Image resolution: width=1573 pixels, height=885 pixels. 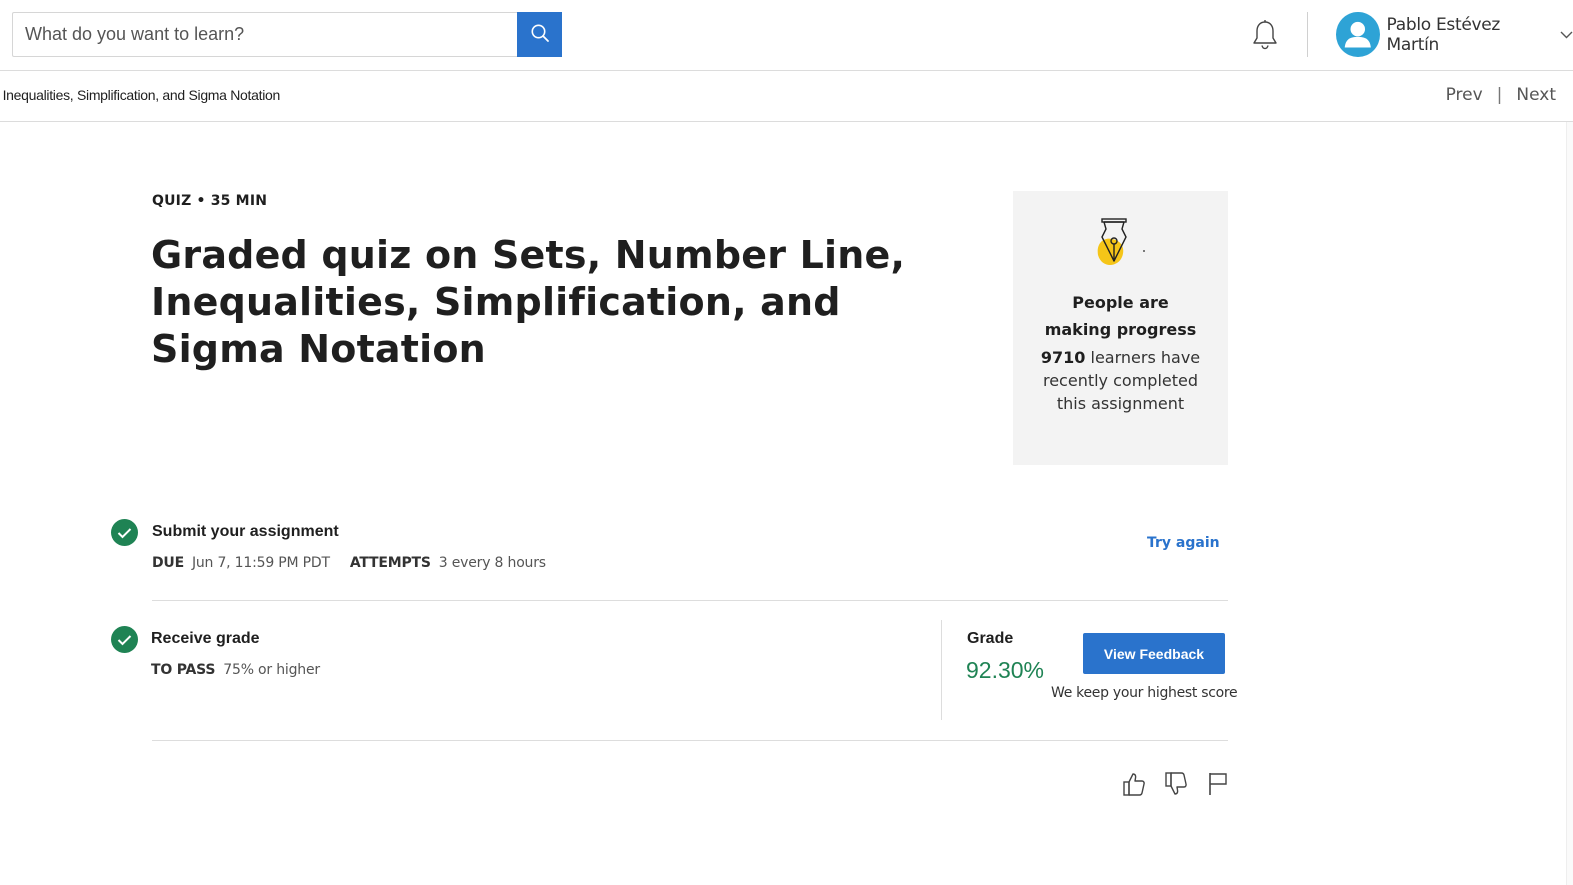 What do you see at coordinates (1183, 543) in the screenshot?
I see `try-again-link: Try again` at bounding box center [1183, 543].